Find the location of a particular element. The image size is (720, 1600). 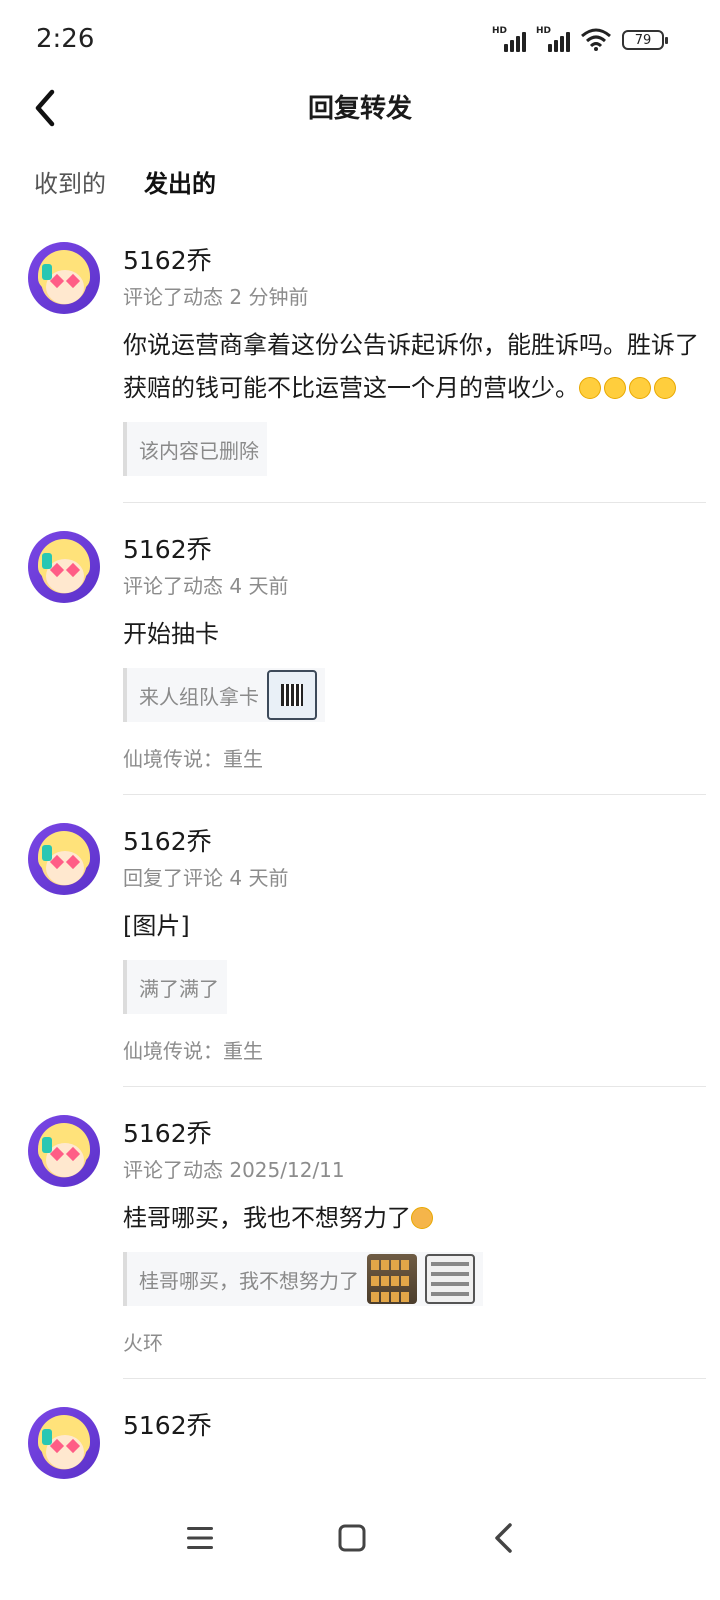

nav-back-button is located at coordinates (504, 1538).